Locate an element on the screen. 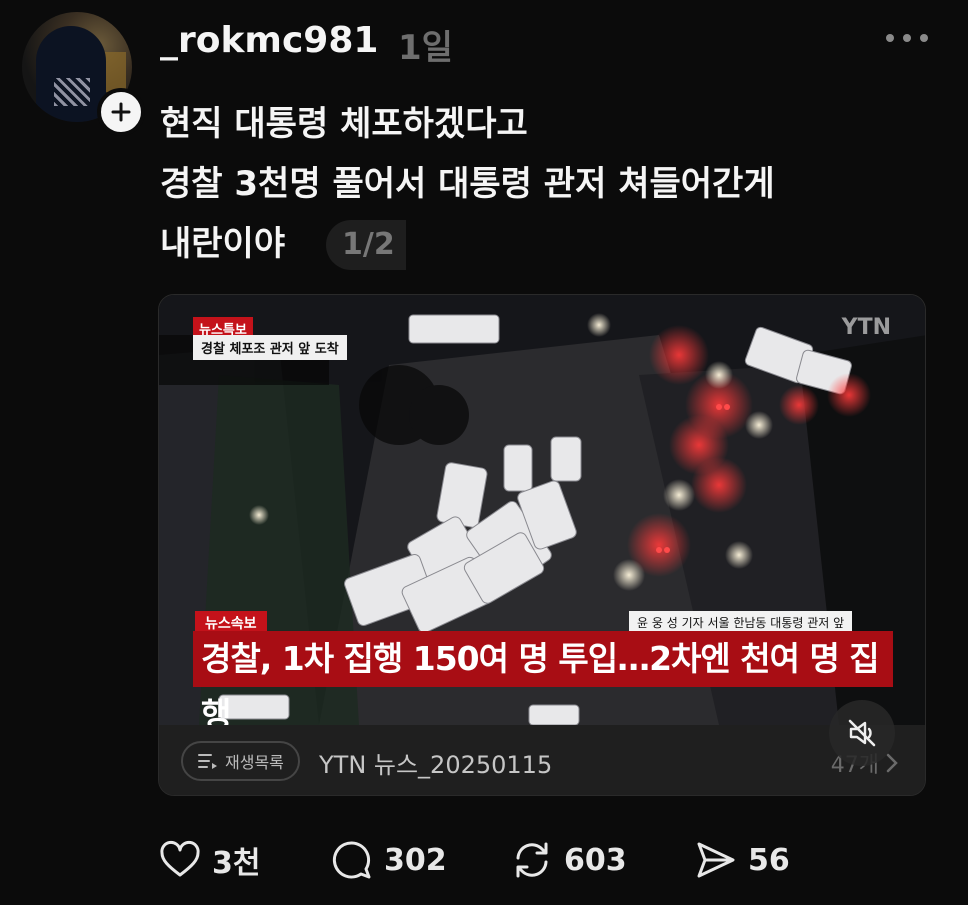 Image resolution: width=968 pixels, height=905 pixels. repost-button: 603 is located at coordinates (568, 860).